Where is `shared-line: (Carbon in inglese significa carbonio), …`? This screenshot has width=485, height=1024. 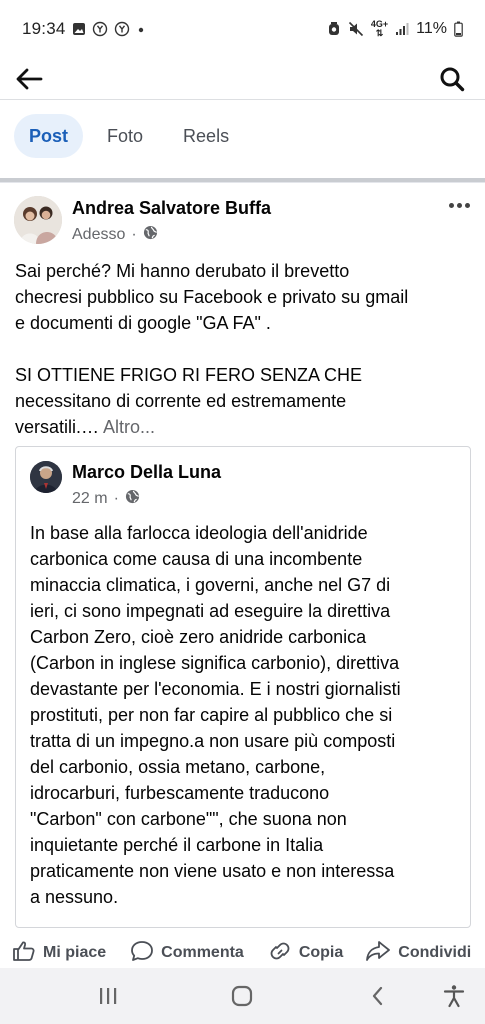
shared-line: (Carbon in inglese significa carbonio), … is located at coordinates (215, 663).